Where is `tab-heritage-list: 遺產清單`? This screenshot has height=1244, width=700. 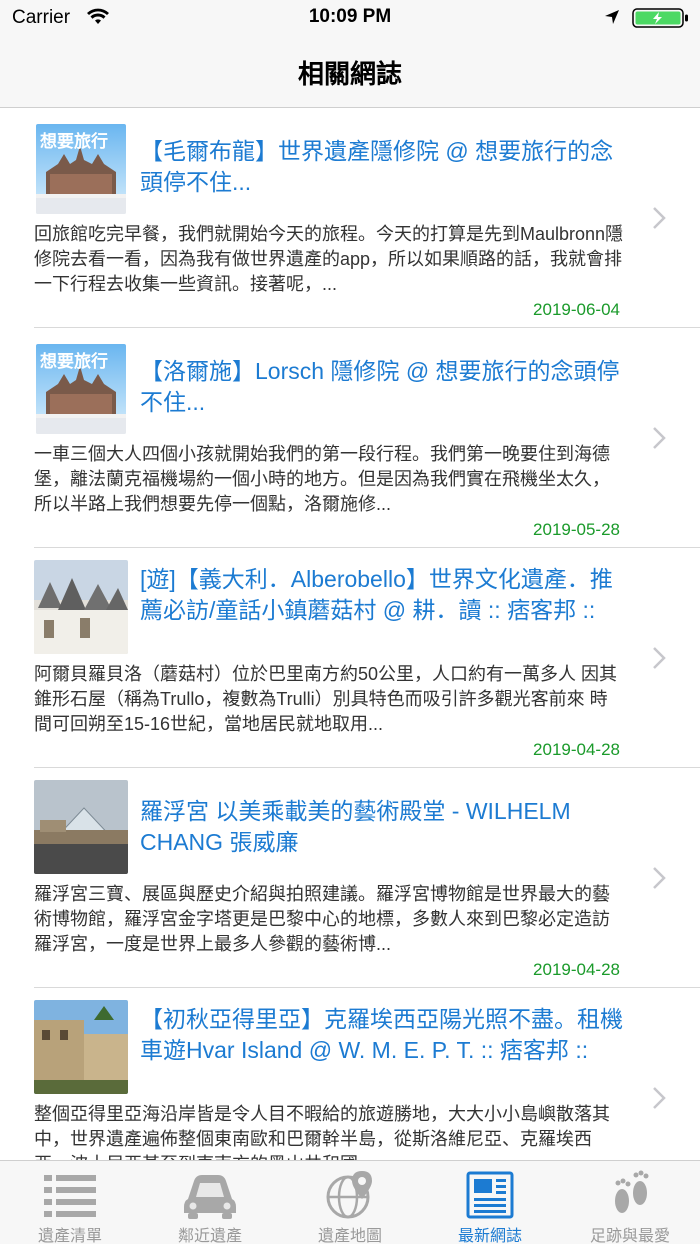
tab-heritage-list: 遺產清單 is located at coordinates (70, 1202).